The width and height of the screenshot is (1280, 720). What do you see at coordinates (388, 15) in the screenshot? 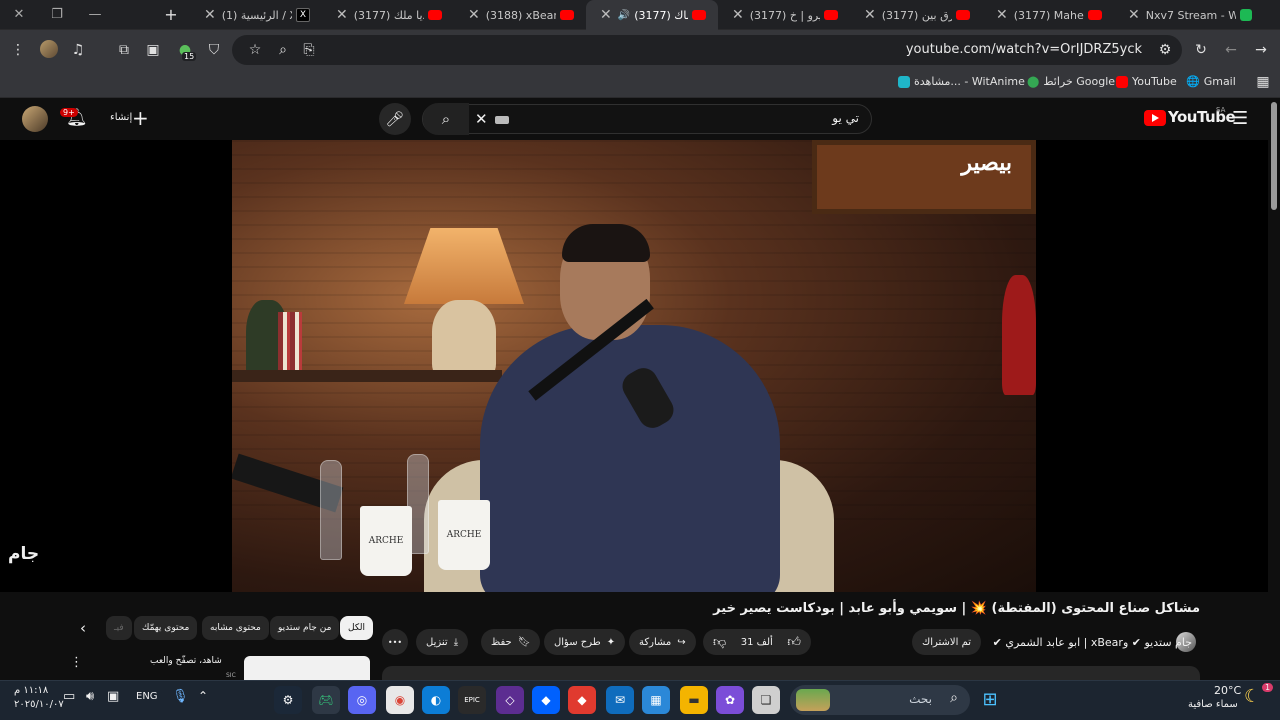
I see `tab-nadia: ✕ (3177) ناديا ملك` at bounding box center [388, 15].